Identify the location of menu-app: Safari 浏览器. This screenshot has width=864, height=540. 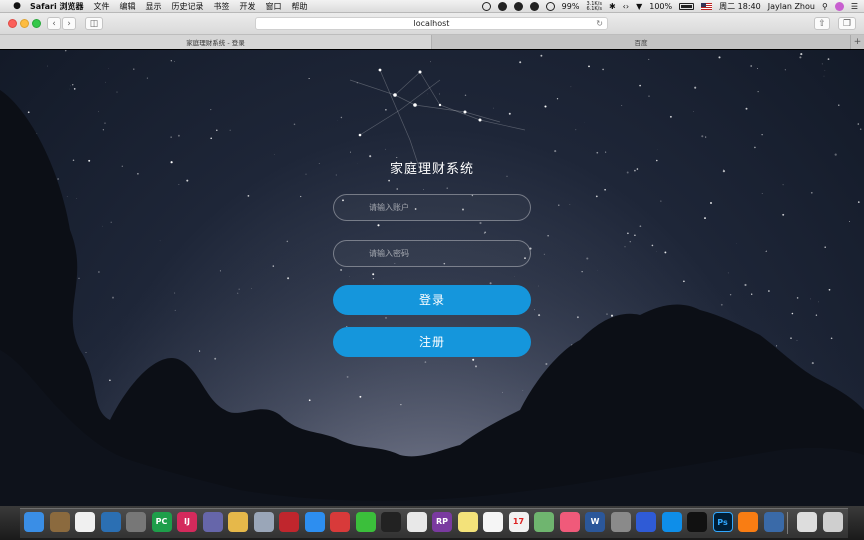
(57, 6).